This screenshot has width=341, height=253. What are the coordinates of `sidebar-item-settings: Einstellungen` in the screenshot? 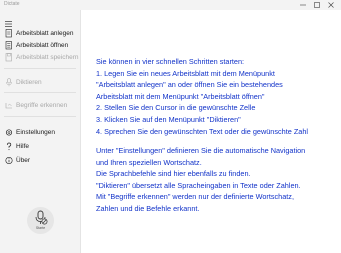 It's located at (40, 132).